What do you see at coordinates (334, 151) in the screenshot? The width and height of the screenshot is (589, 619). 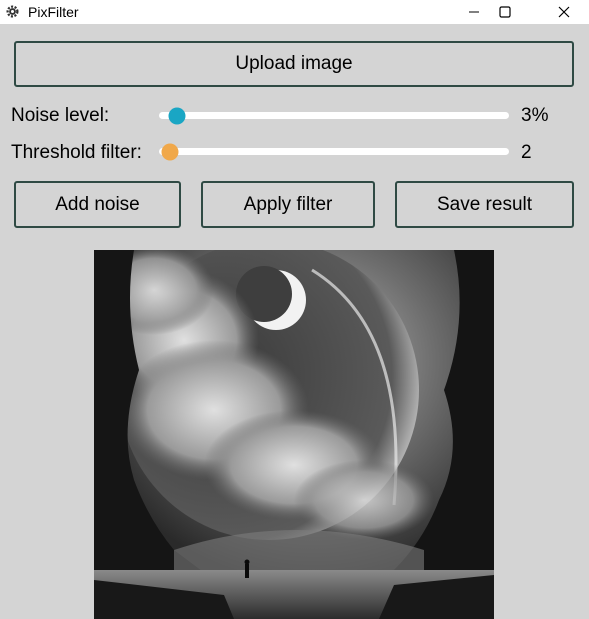 I see `threshold-filter-slider` at bounding box center [334, 151].